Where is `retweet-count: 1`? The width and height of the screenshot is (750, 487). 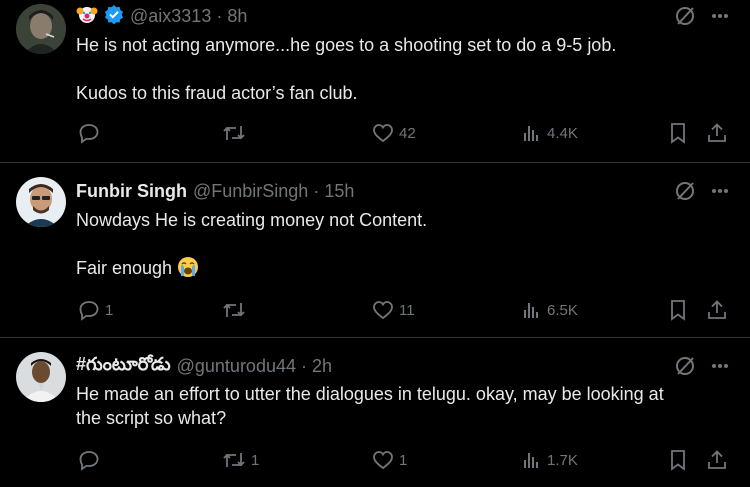
retweet-count: 1 is located at coordinates (255, 460).